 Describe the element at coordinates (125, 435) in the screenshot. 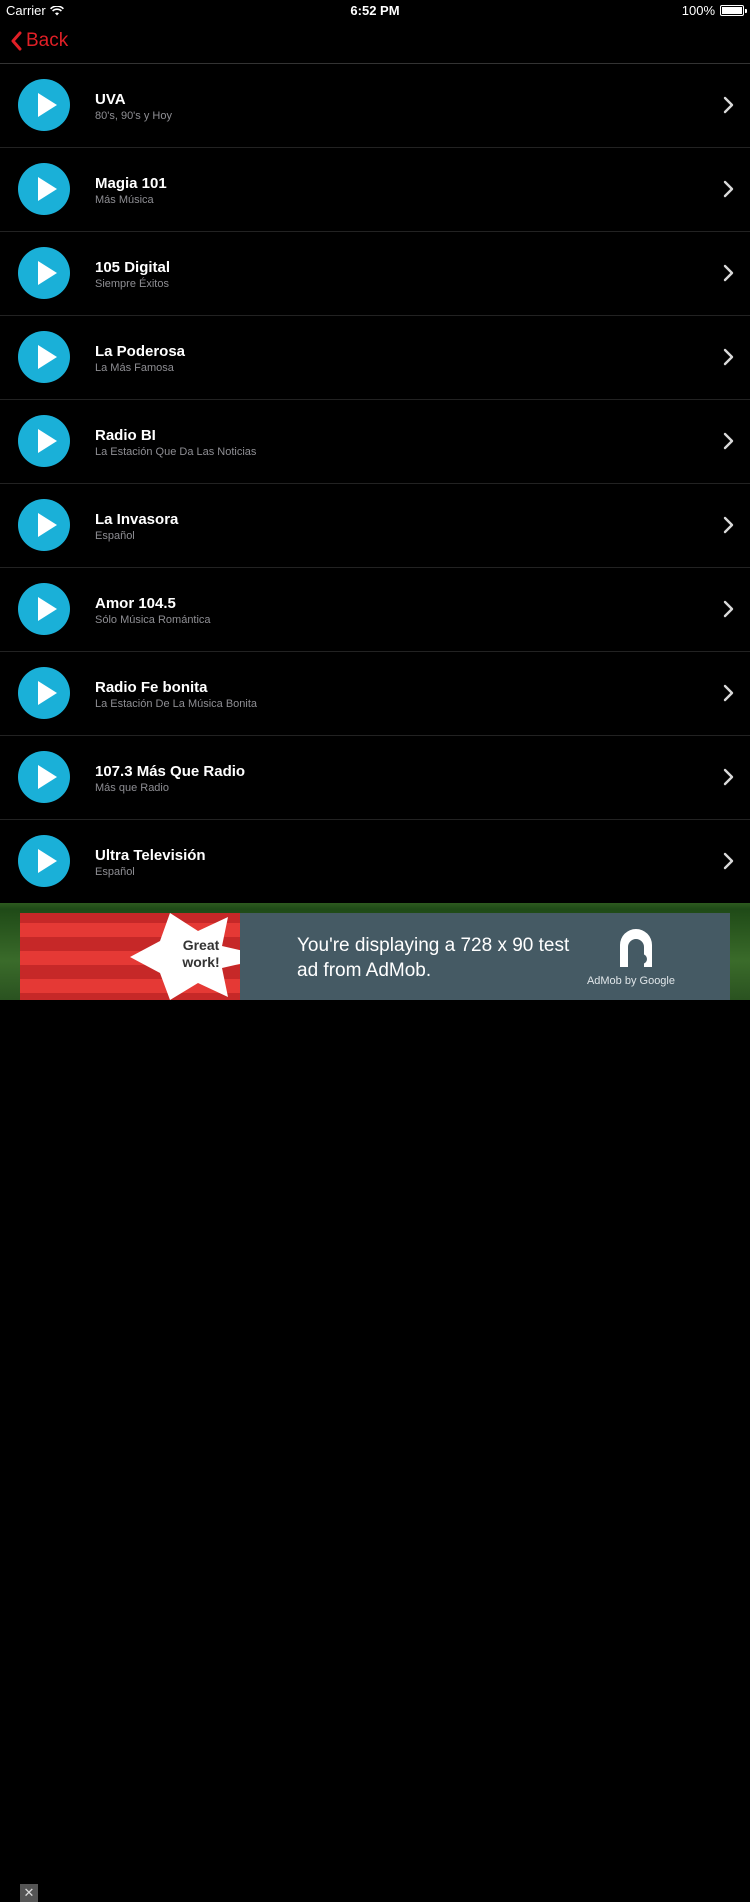

I see `station-name: Radio BI` at that location.